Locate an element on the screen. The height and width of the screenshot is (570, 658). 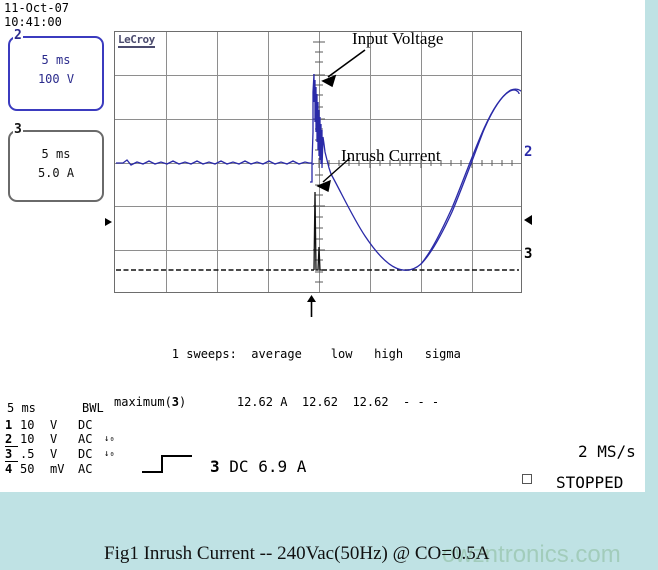
channel-3-value: .5 is located at coordinates (27, 453).